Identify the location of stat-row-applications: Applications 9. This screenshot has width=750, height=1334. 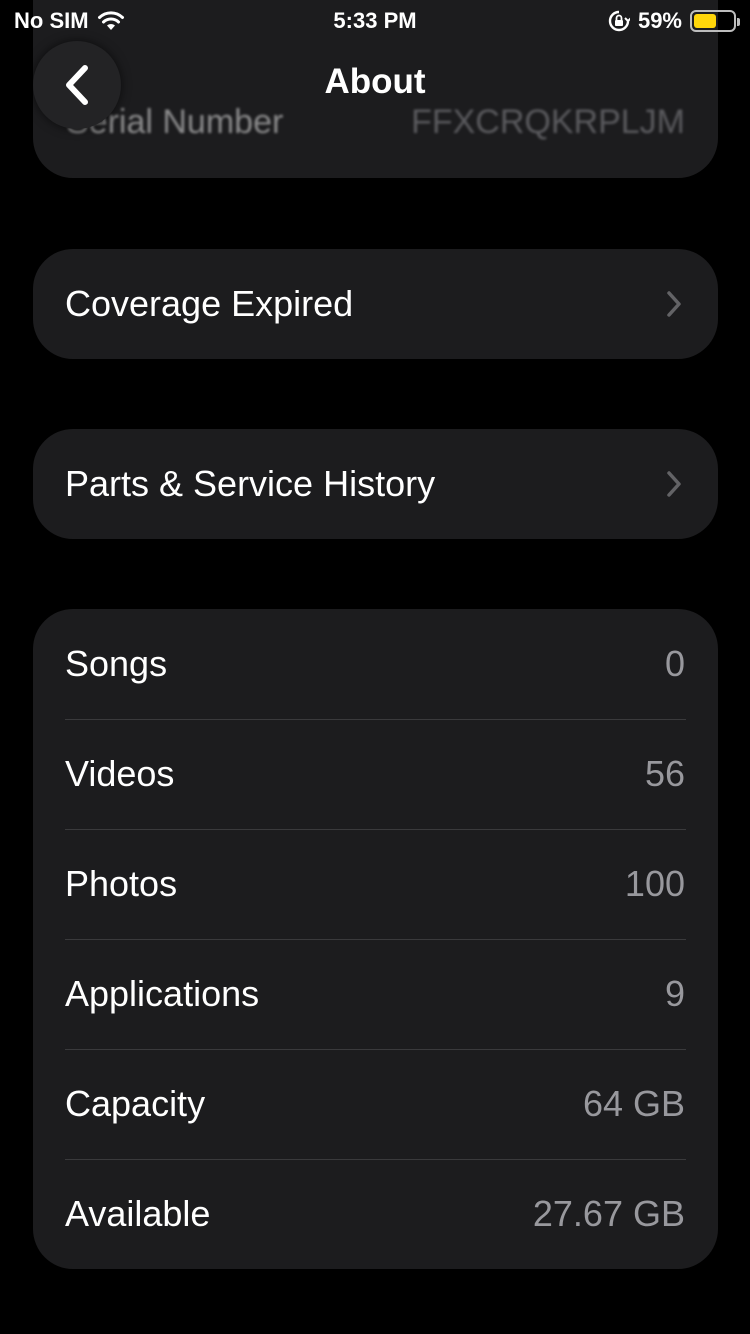
(375, 994).